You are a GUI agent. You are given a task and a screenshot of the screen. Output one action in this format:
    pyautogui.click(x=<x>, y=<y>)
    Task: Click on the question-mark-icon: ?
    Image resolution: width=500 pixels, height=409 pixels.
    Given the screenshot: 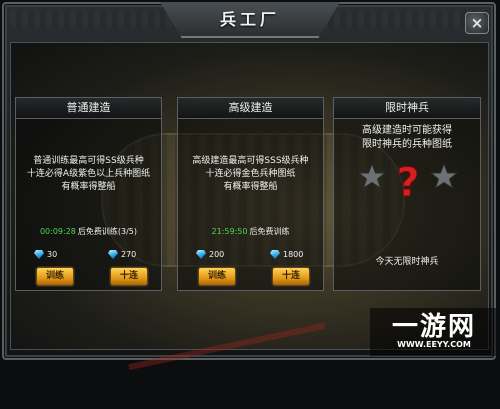 What is the action you would take?
    pyautogui.click(x=407, y=181)
    